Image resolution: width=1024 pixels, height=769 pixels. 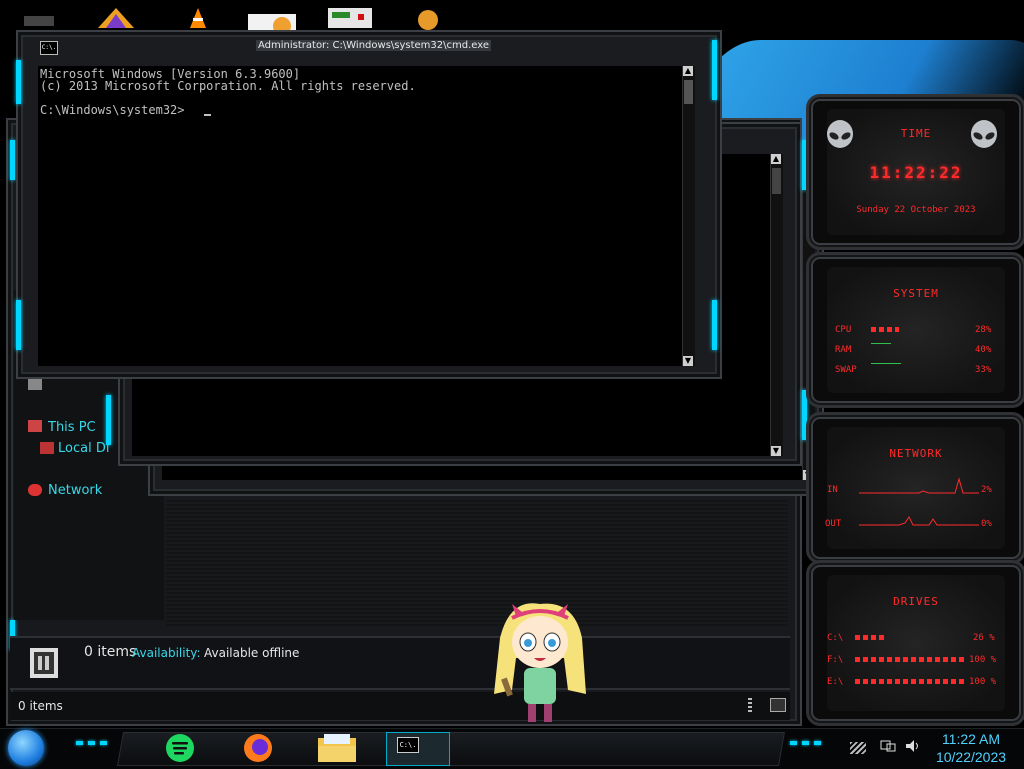 I want to click on cpu-bar, so click(x=885, y=329).